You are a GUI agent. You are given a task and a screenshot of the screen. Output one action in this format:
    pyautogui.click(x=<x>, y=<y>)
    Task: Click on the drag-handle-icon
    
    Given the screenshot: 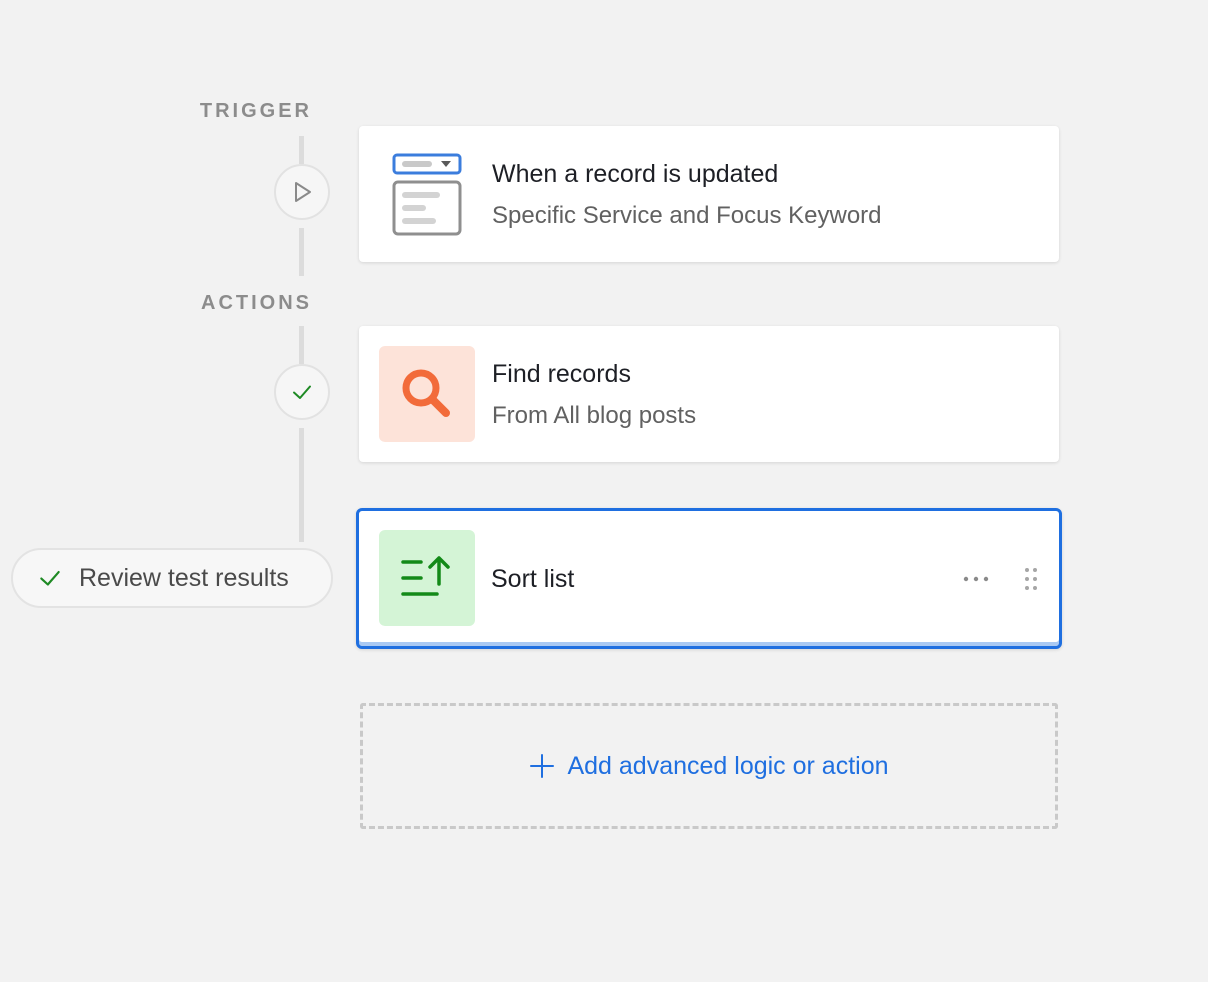 What is the action you would take?
    pyautogui.click(x=1031, y=579)
    